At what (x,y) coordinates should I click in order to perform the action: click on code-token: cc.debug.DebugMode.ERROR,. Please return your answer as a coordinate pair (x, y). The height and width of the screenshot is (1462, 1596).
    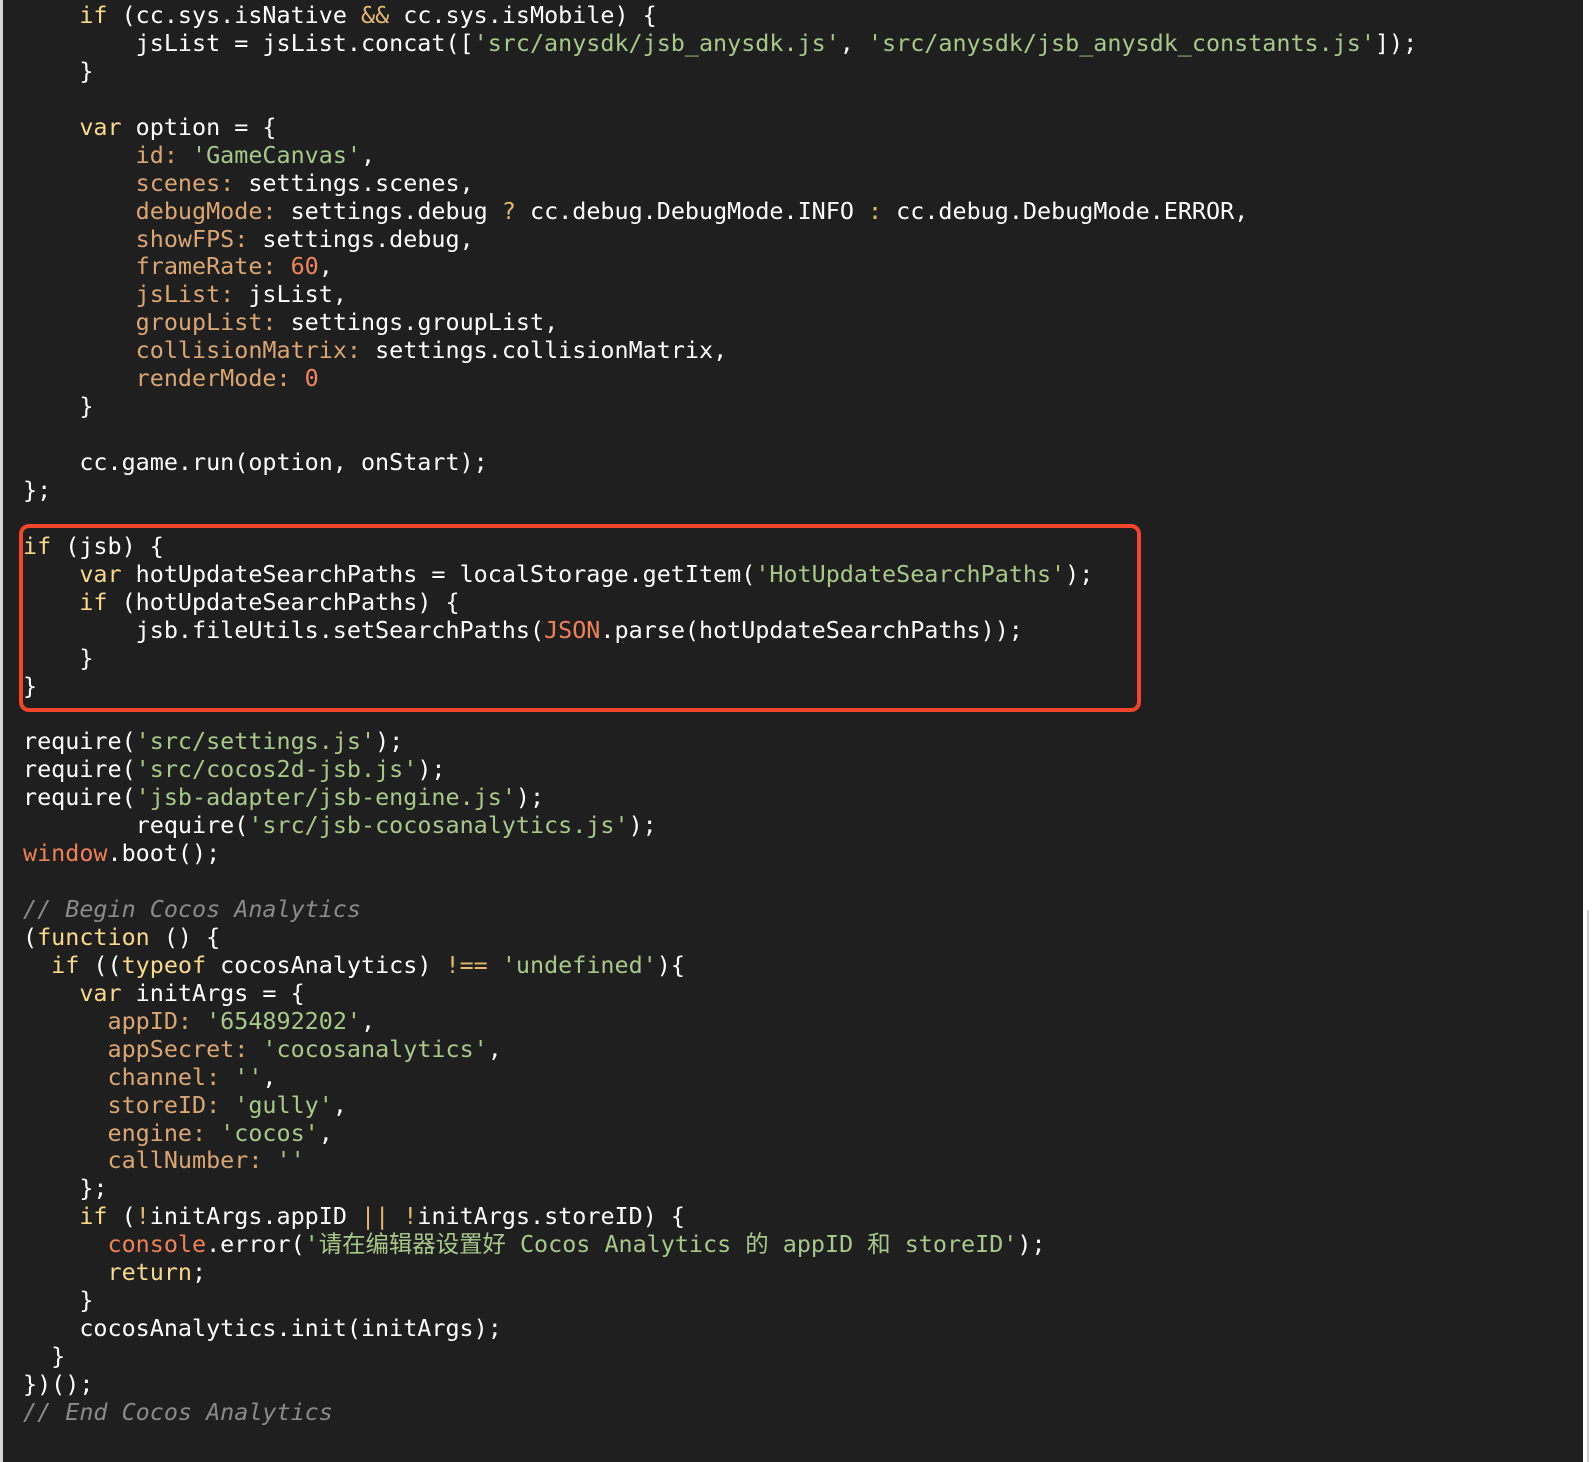
    Looking at the image, I should click on (1065, 210).